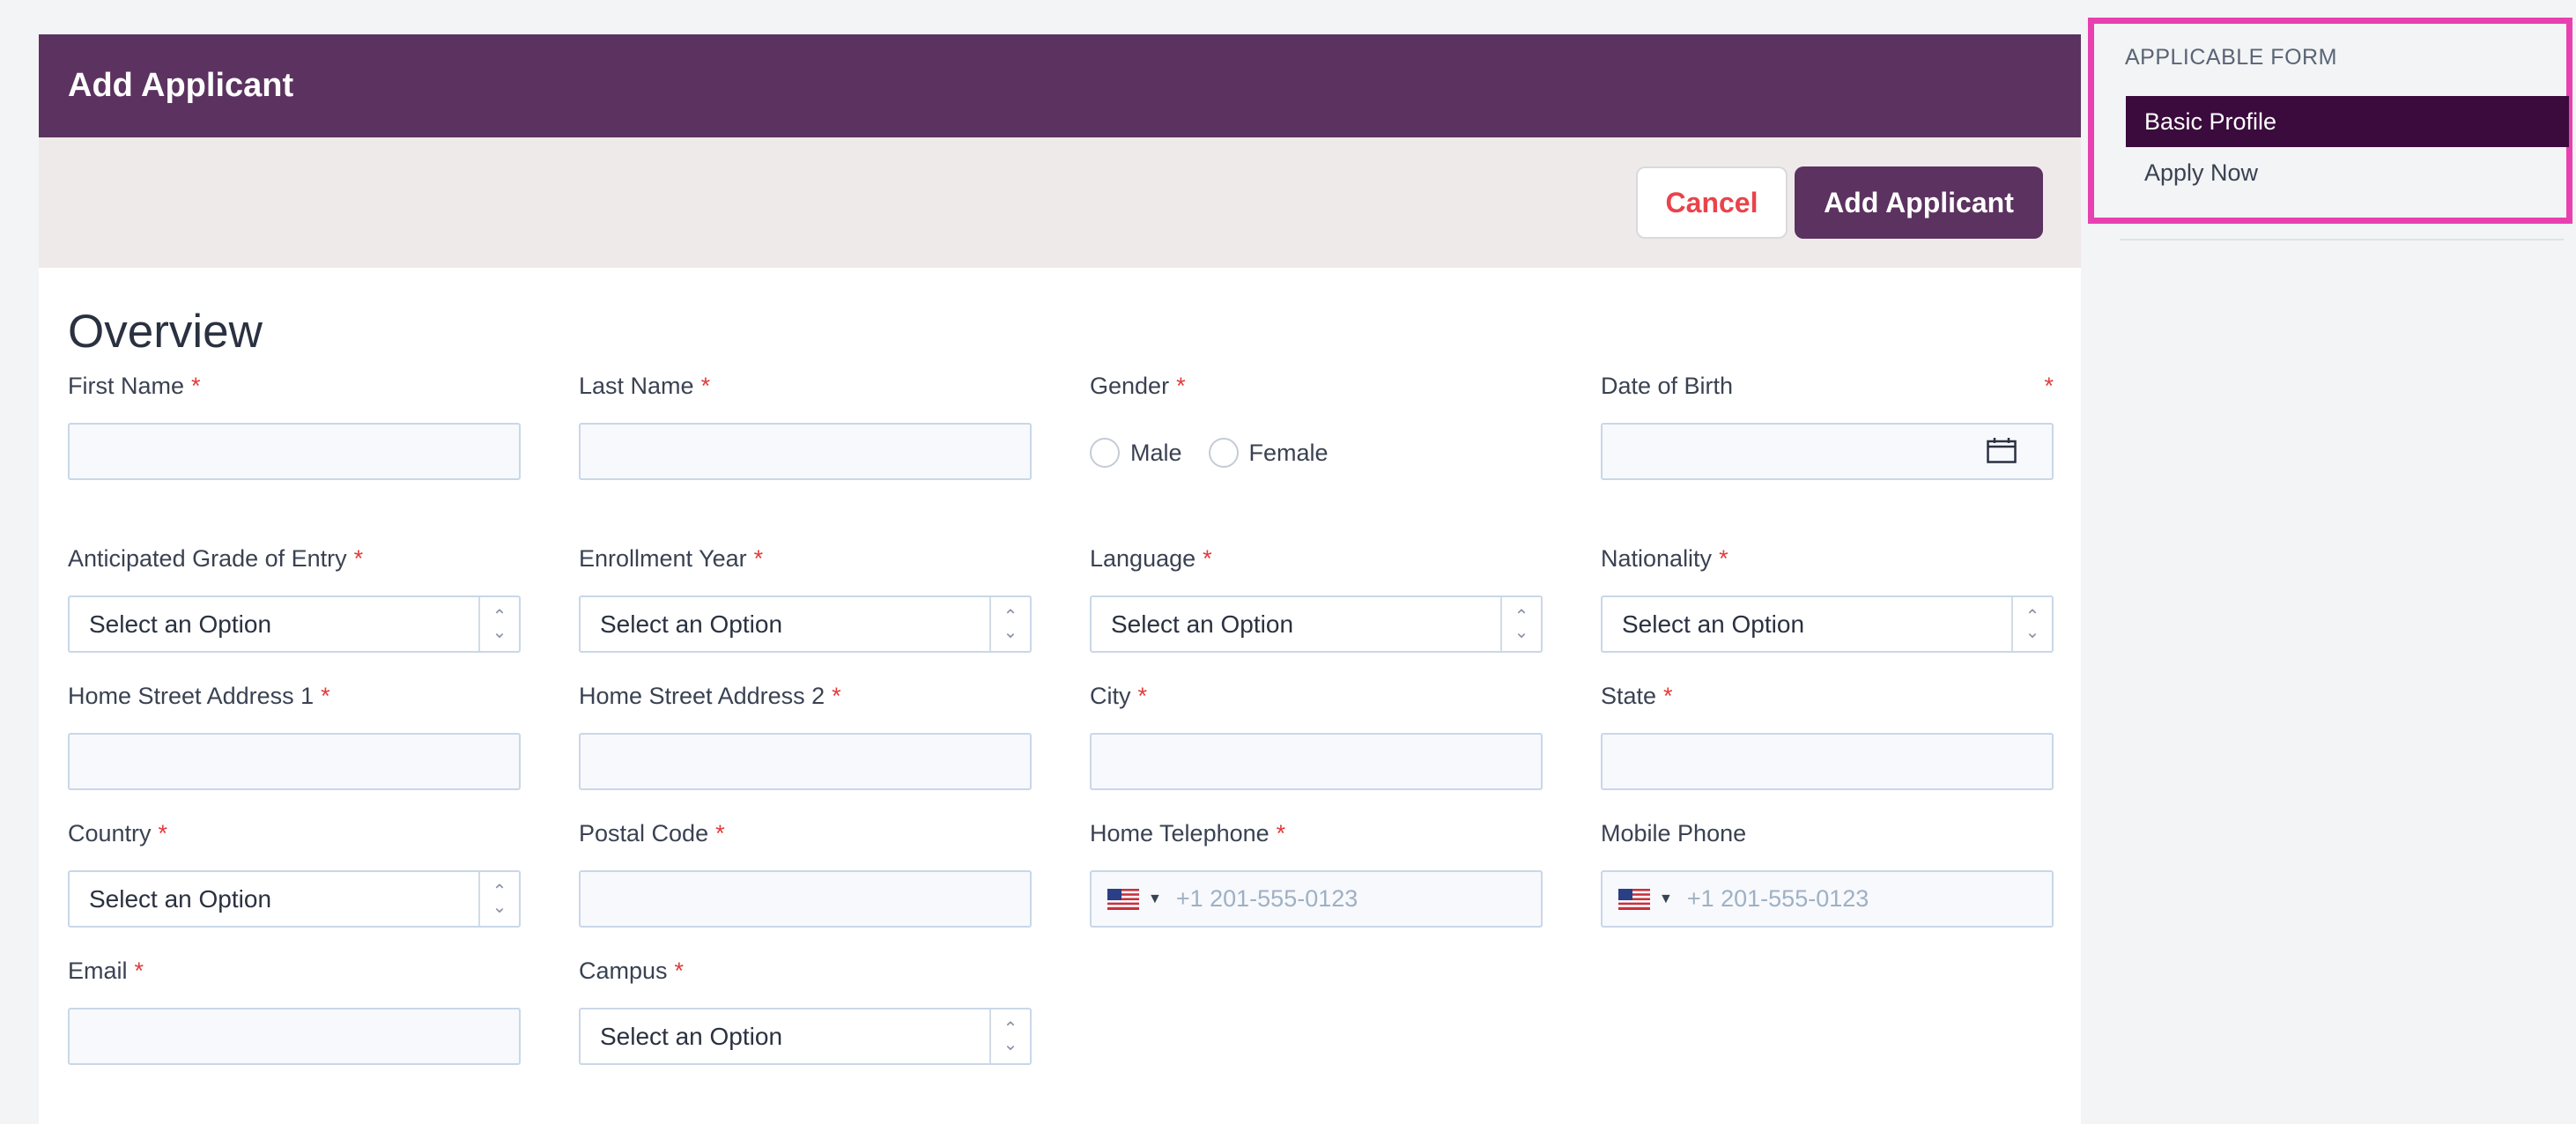 Image resolution: width=2576 pixels, height=1124 pixels. What do you see at coordinates (1289, 453) in the screenshot?
I see `female-label: Female` at bounding box center [1289, 453].